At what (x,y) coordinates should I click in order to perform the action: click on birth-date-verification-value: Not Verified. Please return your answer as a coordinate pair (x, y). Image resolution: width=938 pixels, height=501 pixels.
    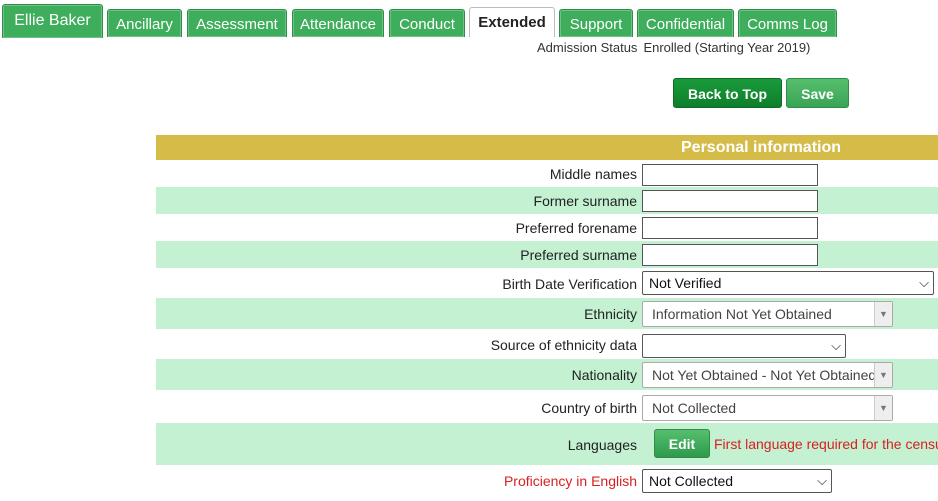
    Looking at the image, I should click on (685, 283).